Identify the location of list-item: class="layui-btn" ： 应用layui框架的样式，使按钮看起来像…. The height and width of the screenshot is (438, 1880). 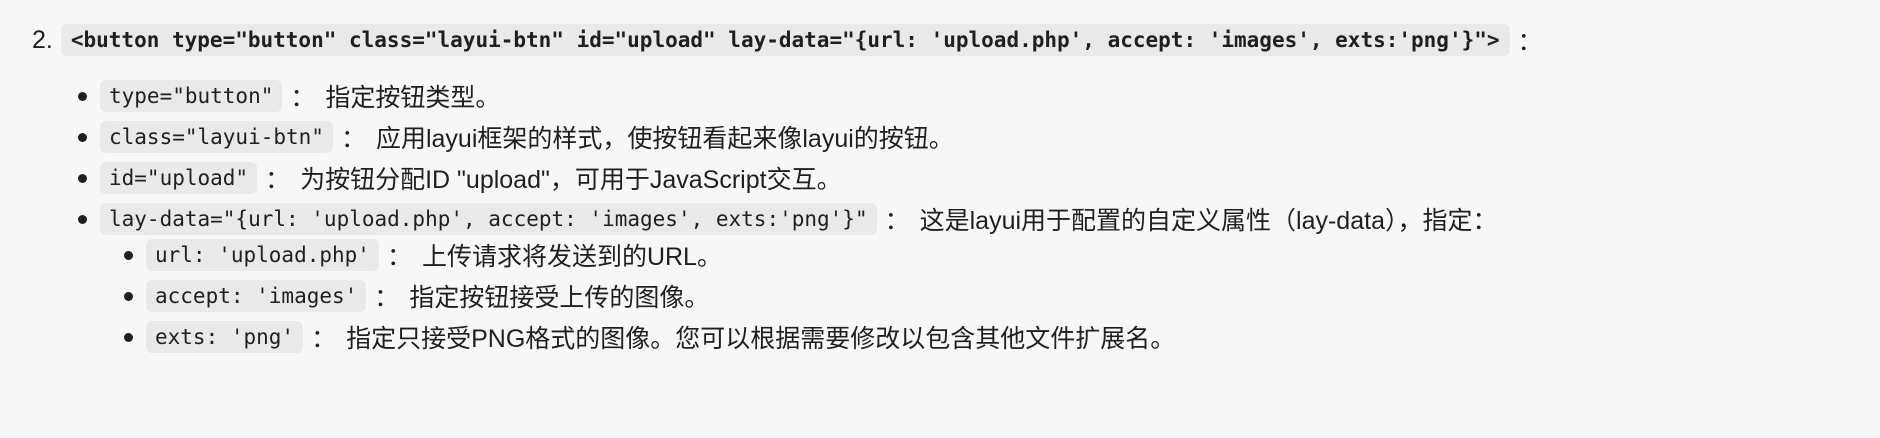
(527, 137).